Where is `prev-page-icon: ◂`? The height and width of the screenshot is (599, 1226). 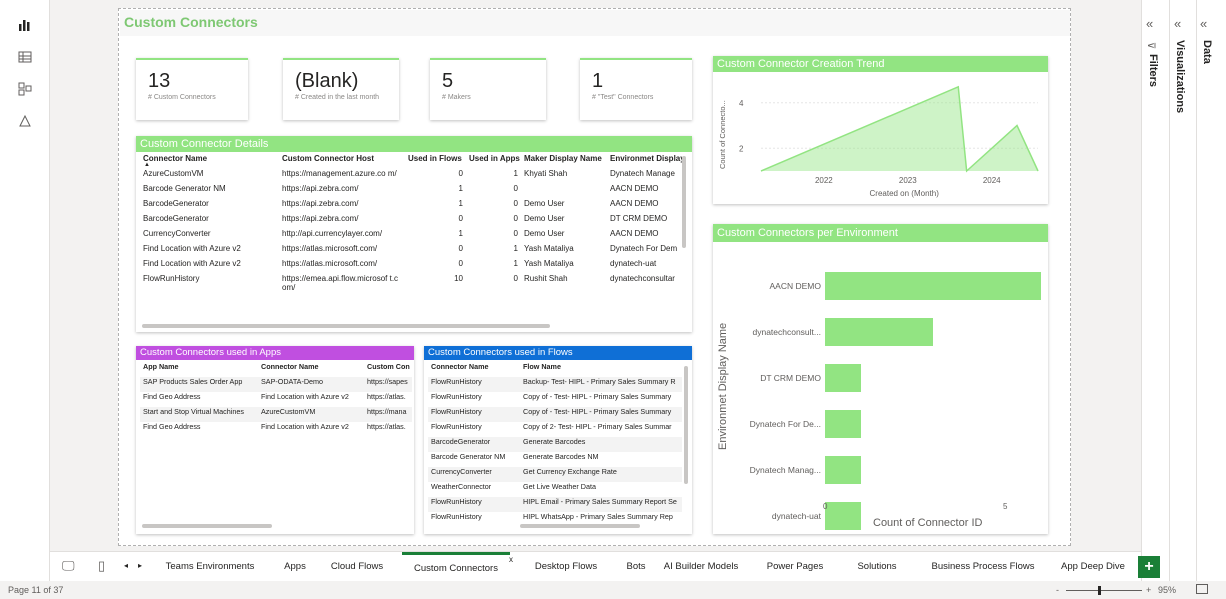 prev-page-icon: ◂ is located at coordinates (126, 565).